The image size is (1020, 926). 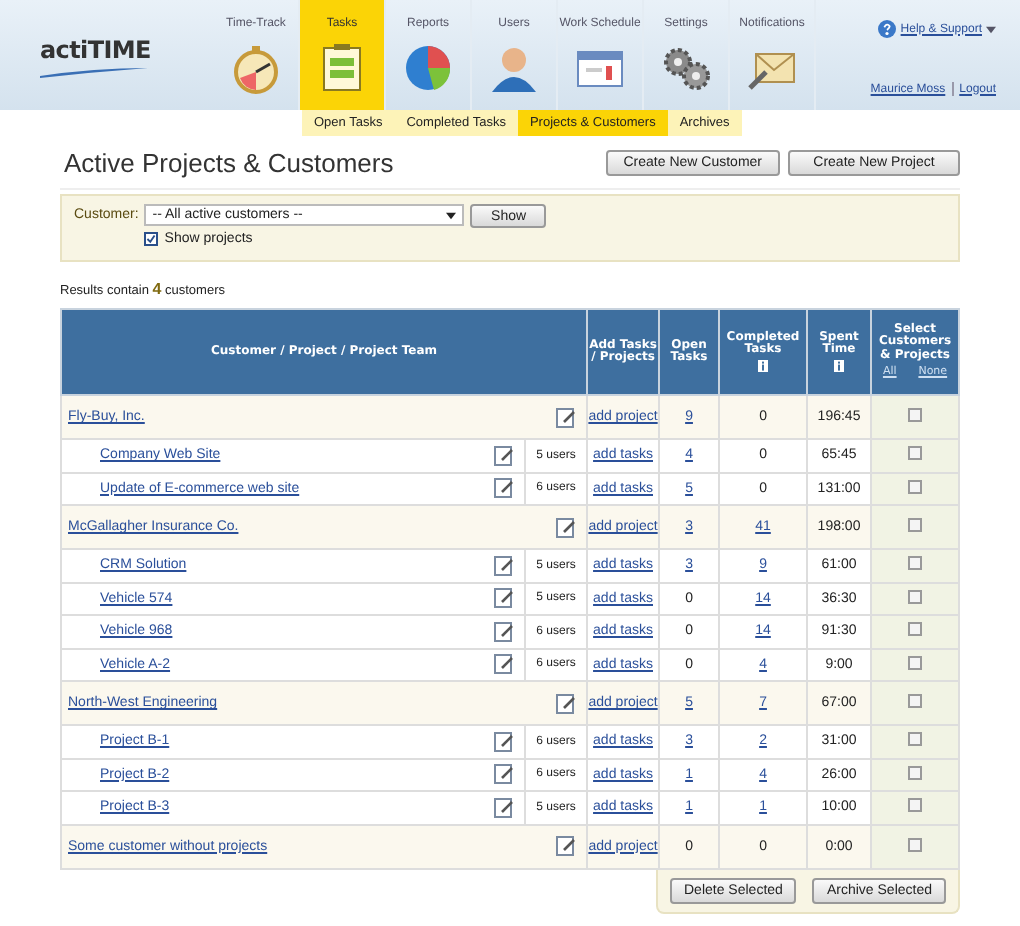 I want to click on help-icon, so click(x=887, y=29).